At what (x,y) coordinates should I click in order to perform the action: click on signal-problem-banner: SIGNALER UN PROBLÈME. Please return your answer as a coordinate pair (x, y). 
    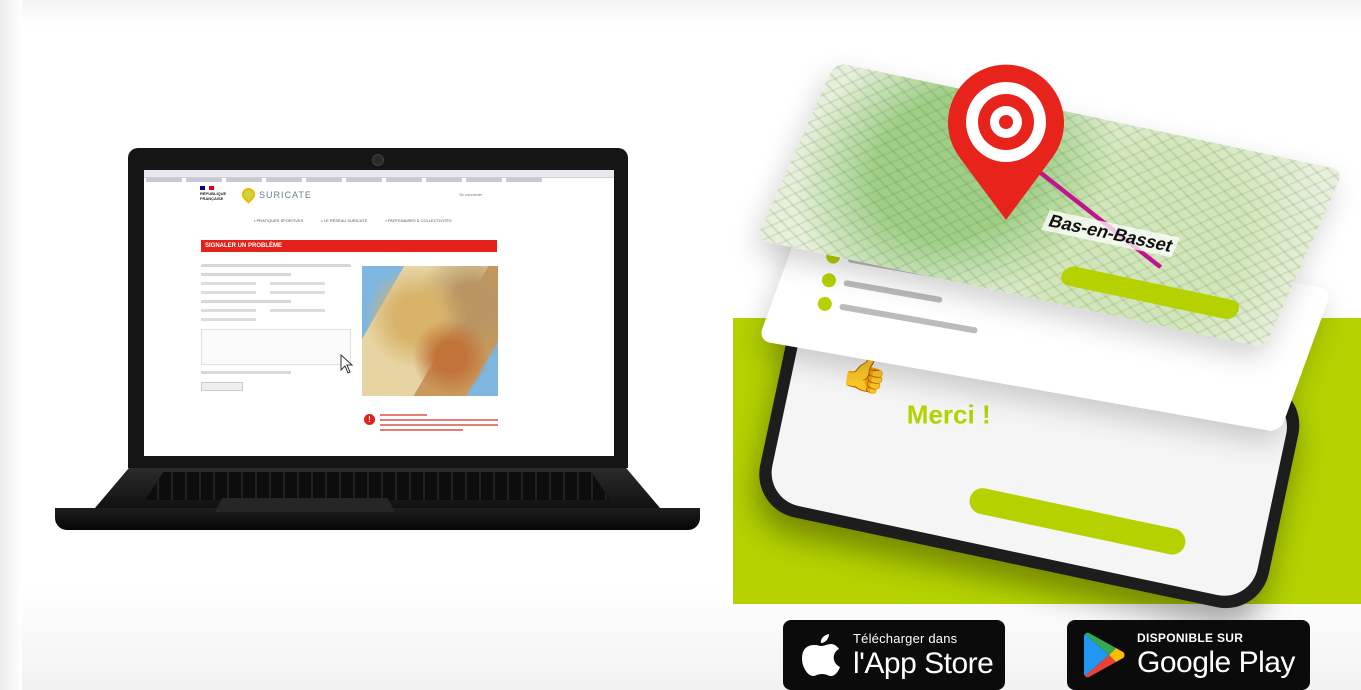
    Looking at the image, I should click on (349, 246).